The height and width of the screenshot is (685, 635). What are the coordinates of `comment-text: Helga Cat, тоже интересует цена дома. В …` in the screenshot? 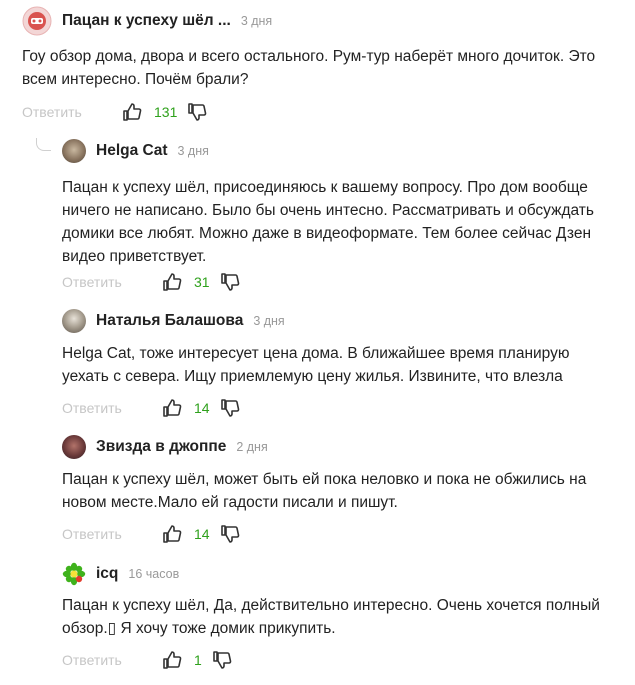 It's located at (316, 365).